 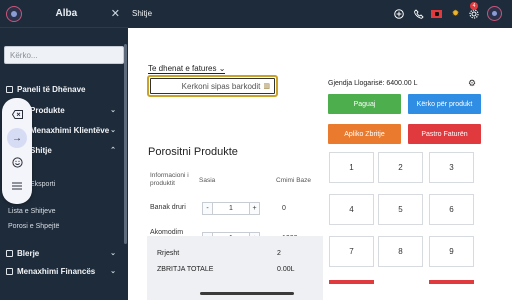 What do you see at coordinates (207, 208) in the screenshot?
I see `decrement-button: -` at bounding box center [207, 208].